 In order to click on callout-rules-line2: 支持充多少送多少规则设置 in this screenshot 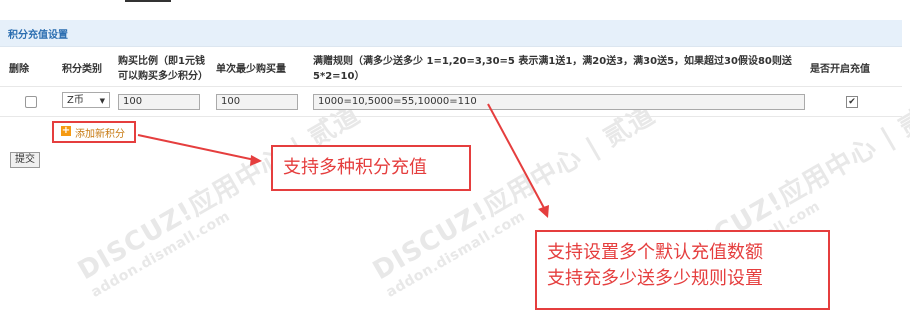, I will do `click(655, 278)`.